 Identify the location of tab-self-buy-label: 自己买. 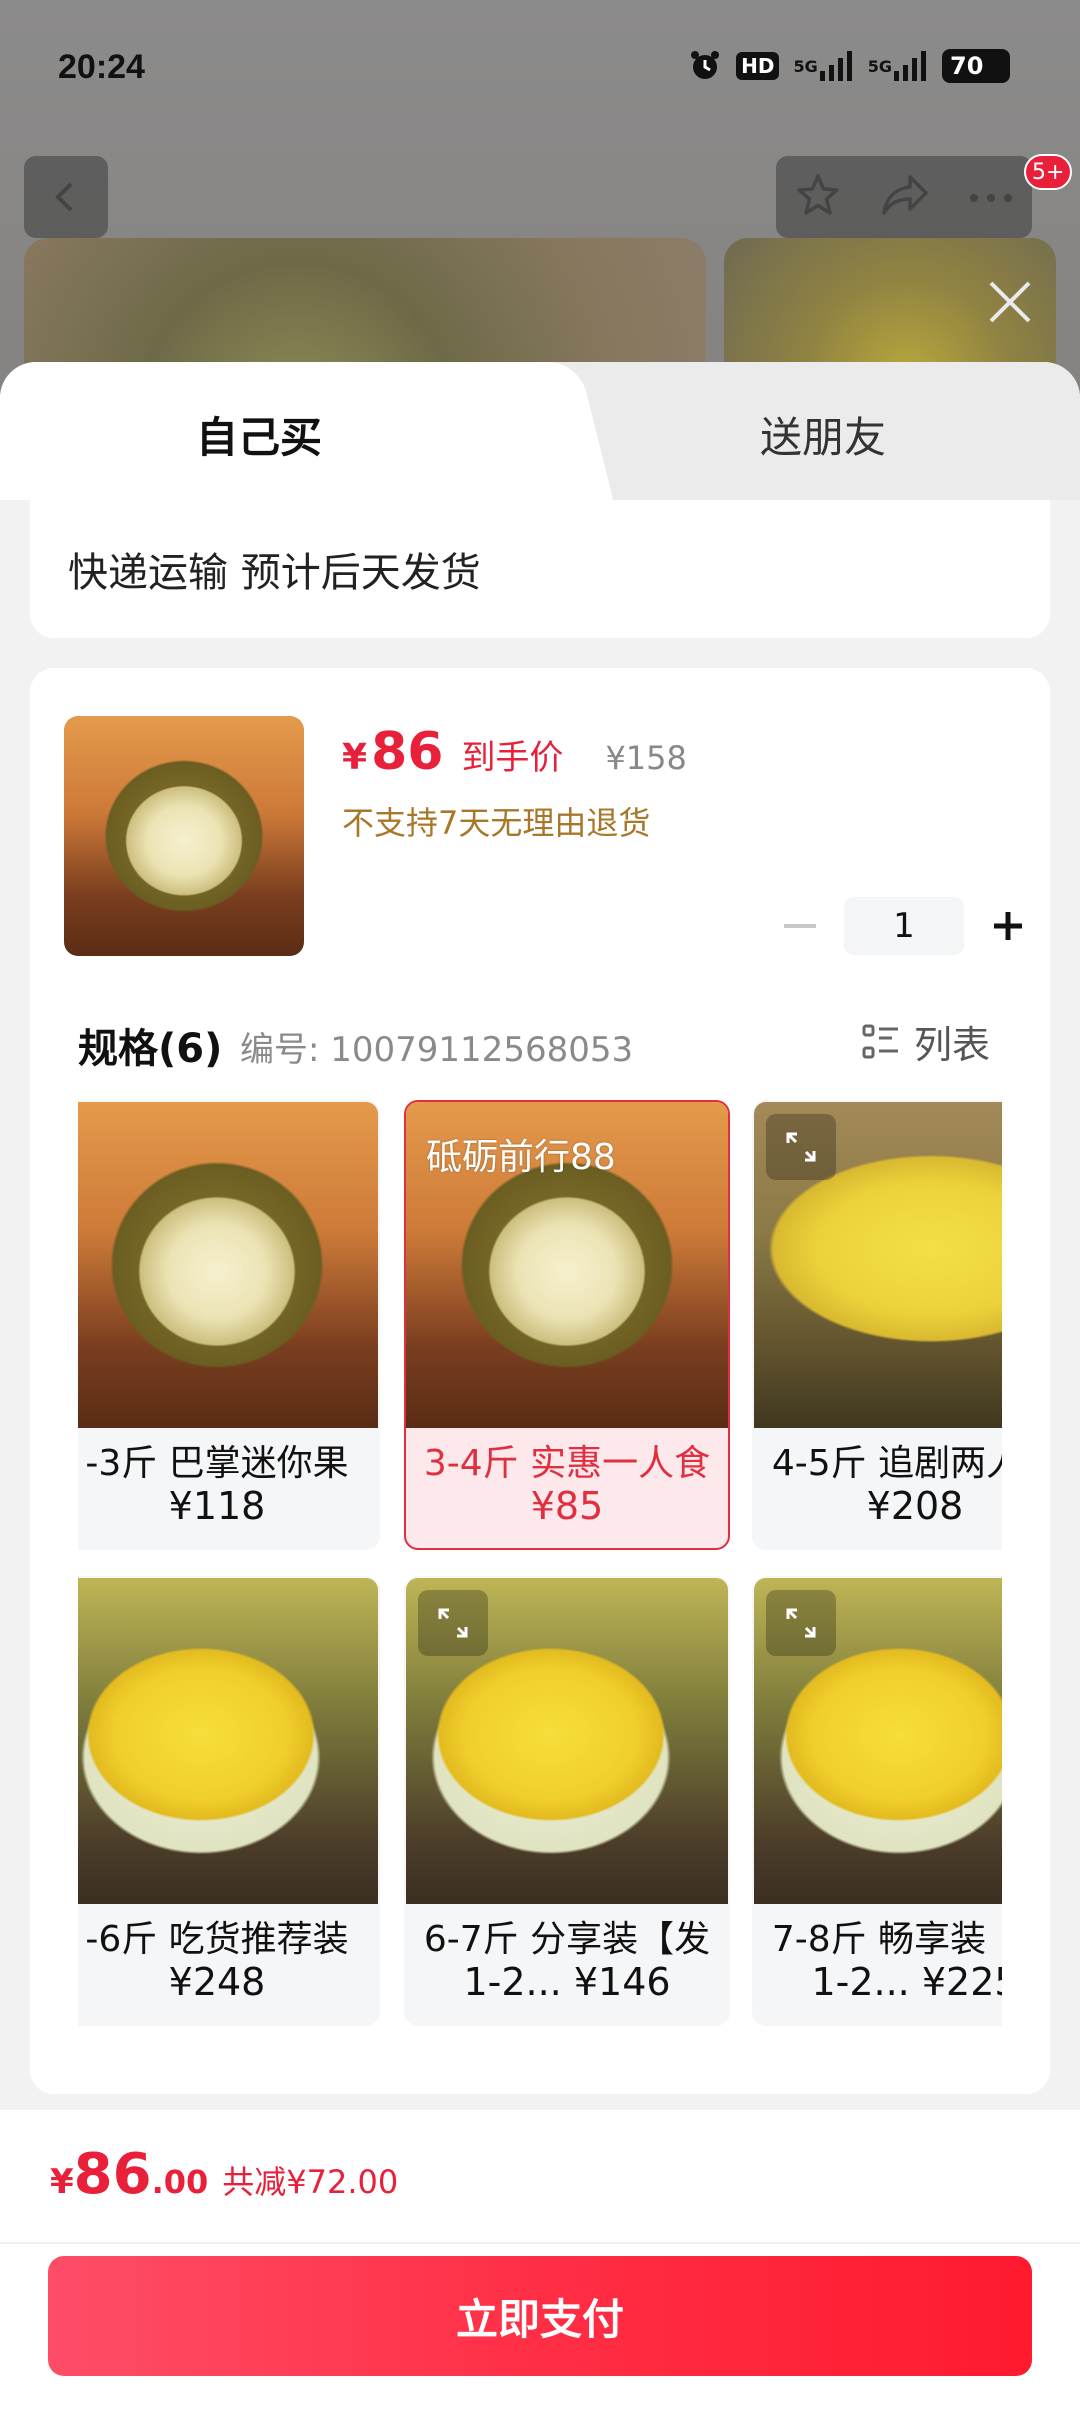
(259, 437).